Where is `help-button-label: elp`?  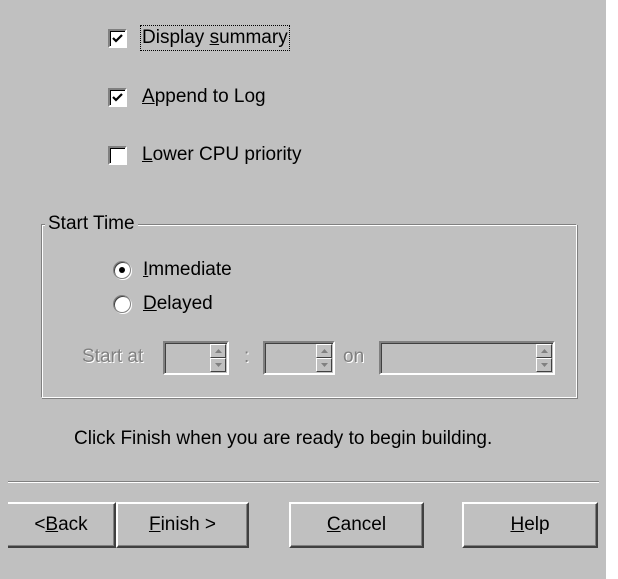 help-button-label: elp is located at coordinates (537, 524).